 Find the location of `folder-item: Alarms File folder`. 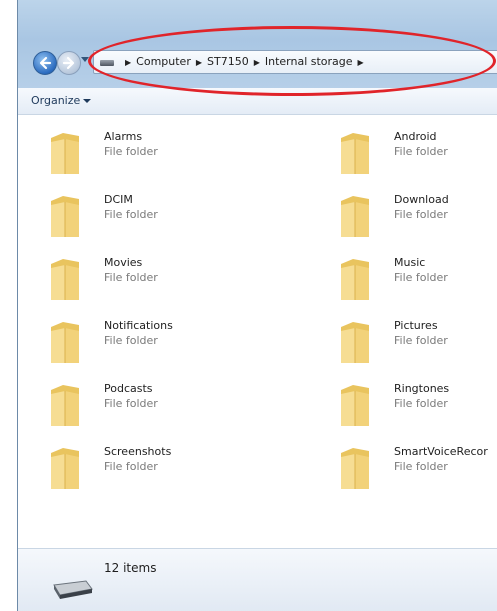

folder-item: Alarms File folder is located at coordinates (159, 155).